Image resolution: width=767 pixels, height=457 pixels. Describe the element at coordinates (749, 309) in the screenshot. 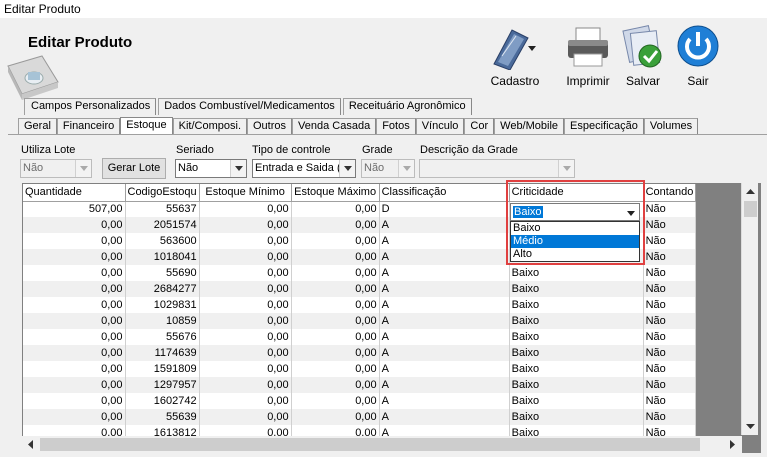

I see `vertical-scrollbar` at that location.